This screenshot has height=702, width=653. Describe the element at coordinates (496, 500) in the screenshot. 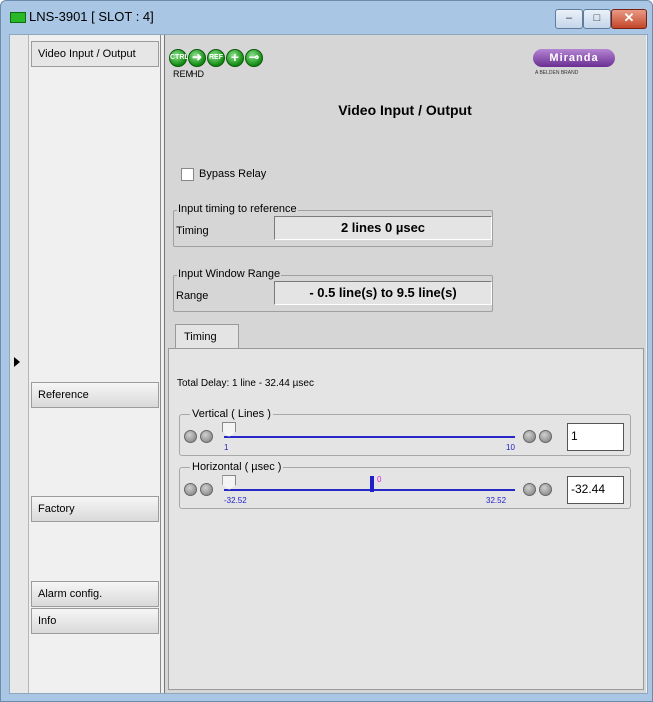

I see `horizontal-max-label: 32.52` at that location.